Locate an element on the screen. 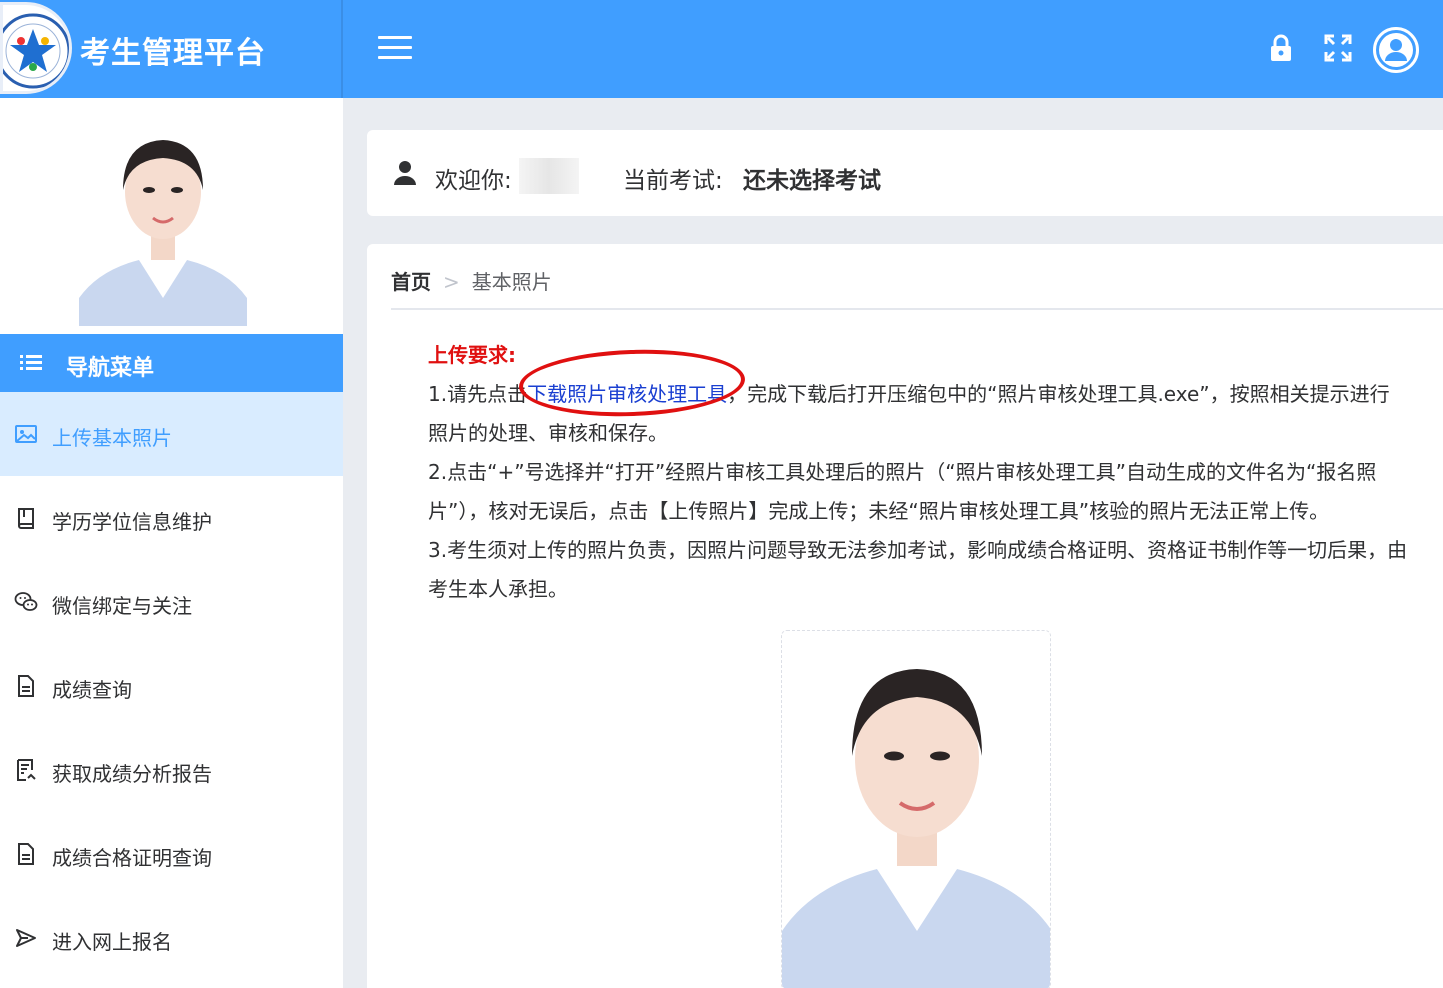 This screenshot has height=988, width=1443. list-icon is located at coordinates (31, 362).